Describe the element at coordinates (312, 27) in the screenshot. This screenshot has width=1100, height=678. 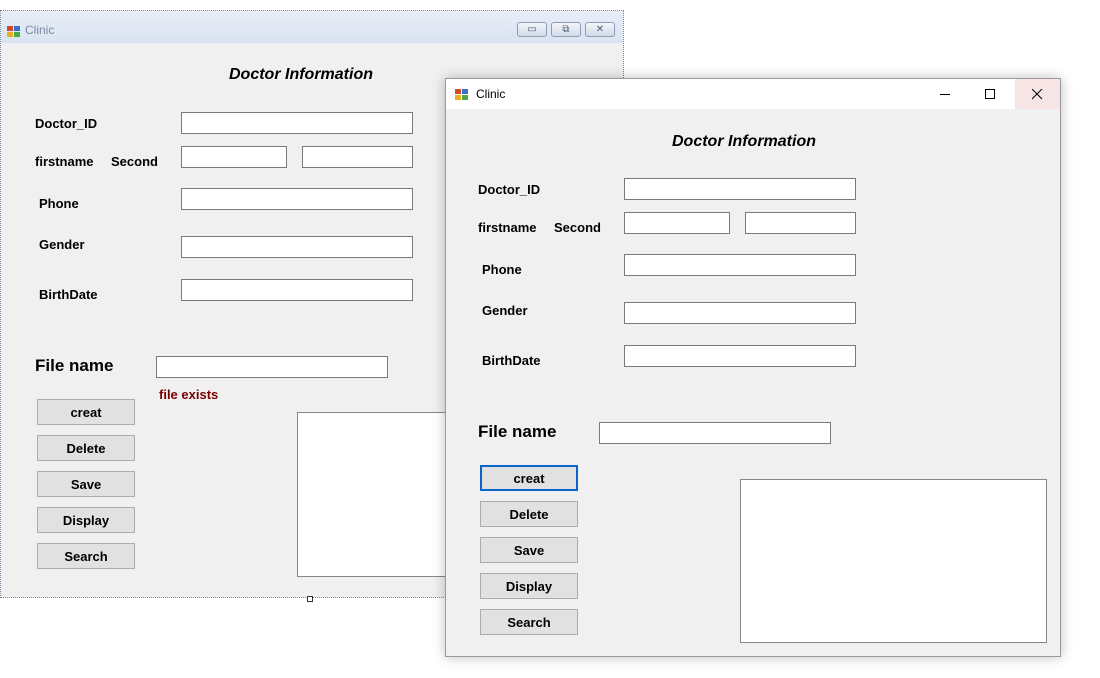
I see `designer-titlebar: Clinic ▭ ⧉ ✕` at that location.